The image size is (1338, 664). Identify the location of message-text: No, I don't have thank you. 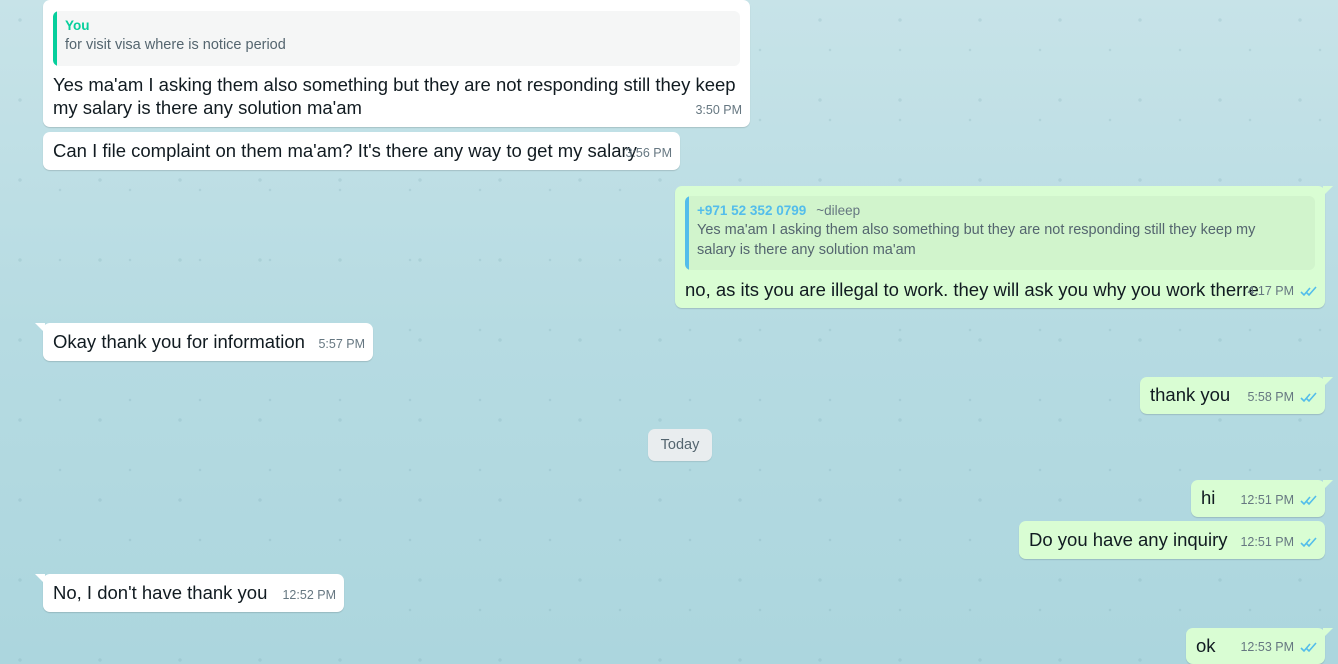
(160, 592).